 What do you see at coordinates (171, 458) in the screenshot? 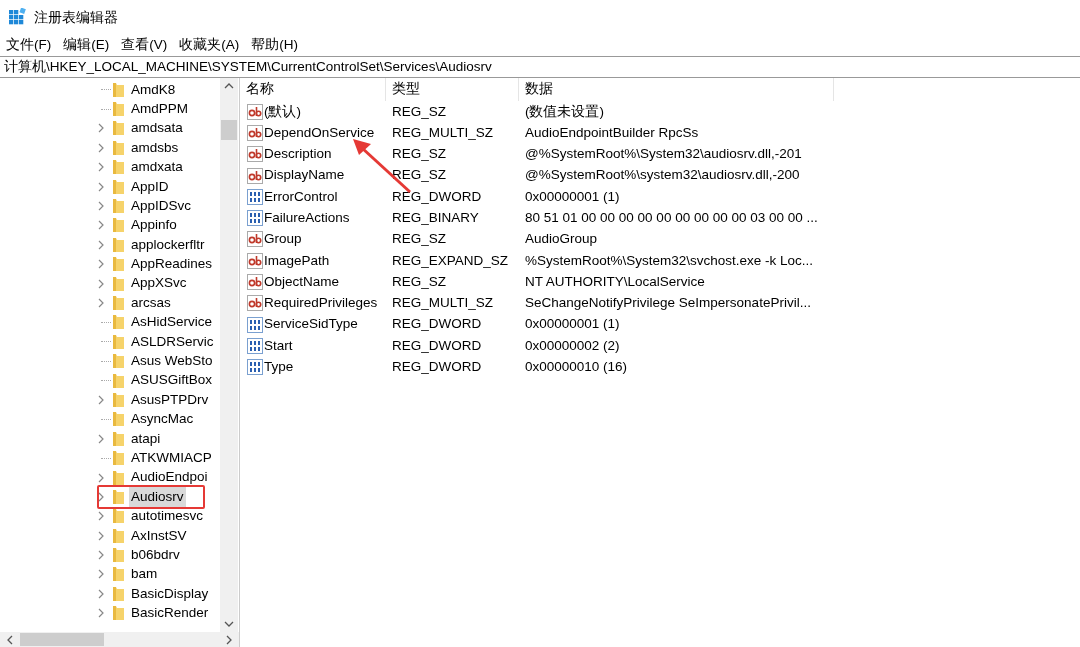
I see `tree-item: ATKWMIACP` at bounding box center [171, 458].